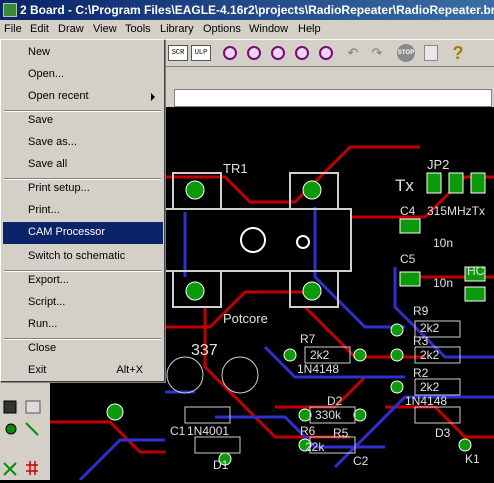  What do you see at coordinates (222, 29) in the screenshot?
I see `menu-options: Options` at bounding box center [222, 29].